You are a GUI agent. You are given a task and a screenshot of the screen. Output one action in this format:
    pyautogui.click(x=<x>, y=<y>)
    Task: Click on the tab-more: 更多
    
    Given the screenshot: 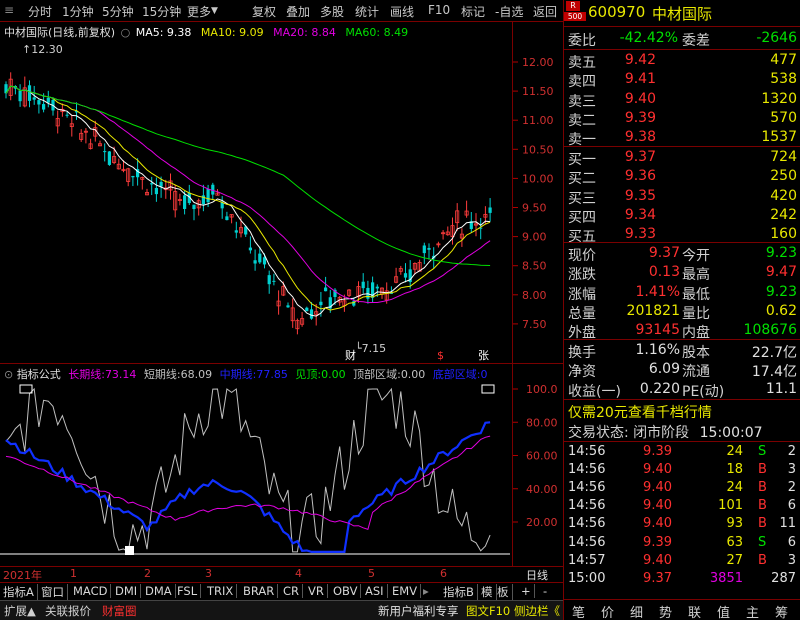 What is the action you would take?
    pyautogui.click(x=199, y=11)
    